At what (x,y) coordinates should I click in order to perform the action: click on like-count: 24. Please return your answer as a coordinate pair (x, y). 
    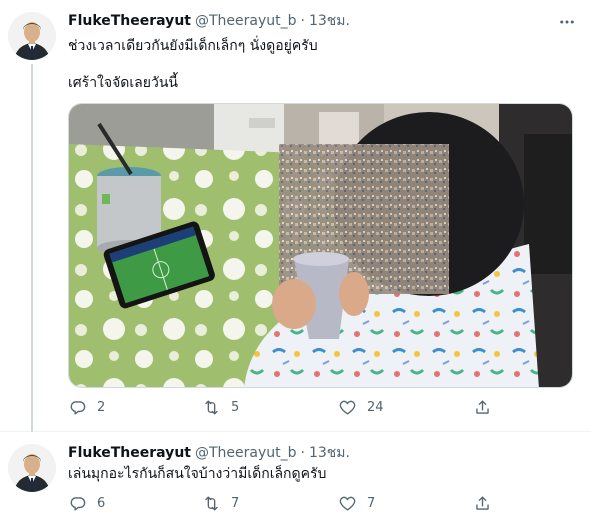
    Looking at the image, I should click on (375, 407).